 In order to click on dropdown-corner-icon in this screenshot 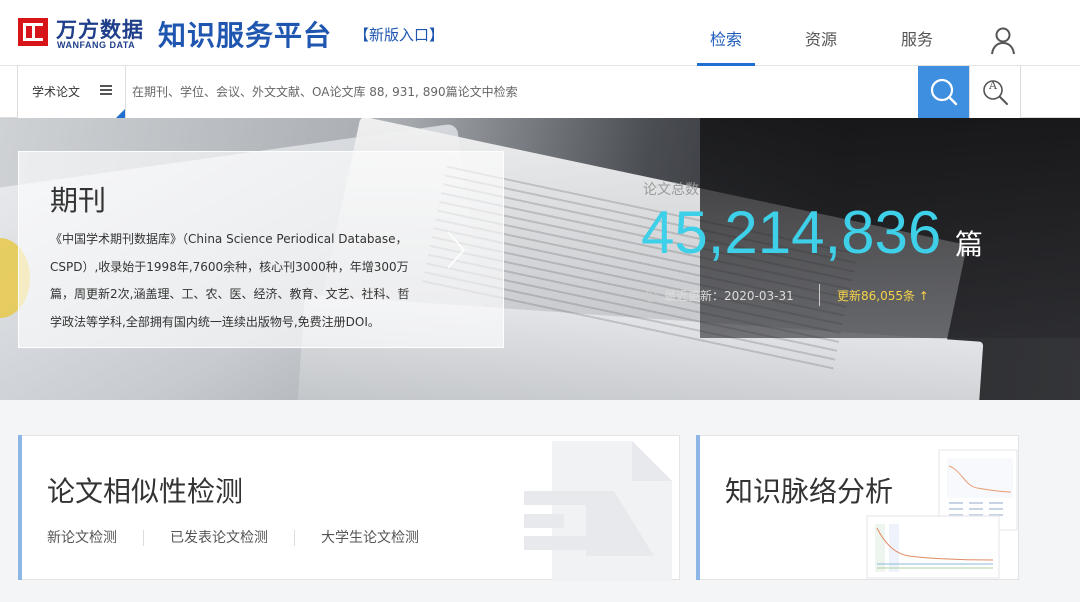, I will do `click(120, 113)`.